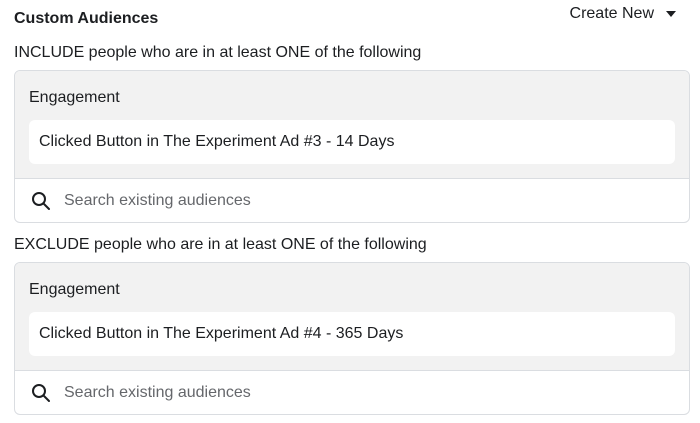  Describe the element at coordinates (74, 289) in the screenshot. I see `exclude-group-title: Engagement` at that location.